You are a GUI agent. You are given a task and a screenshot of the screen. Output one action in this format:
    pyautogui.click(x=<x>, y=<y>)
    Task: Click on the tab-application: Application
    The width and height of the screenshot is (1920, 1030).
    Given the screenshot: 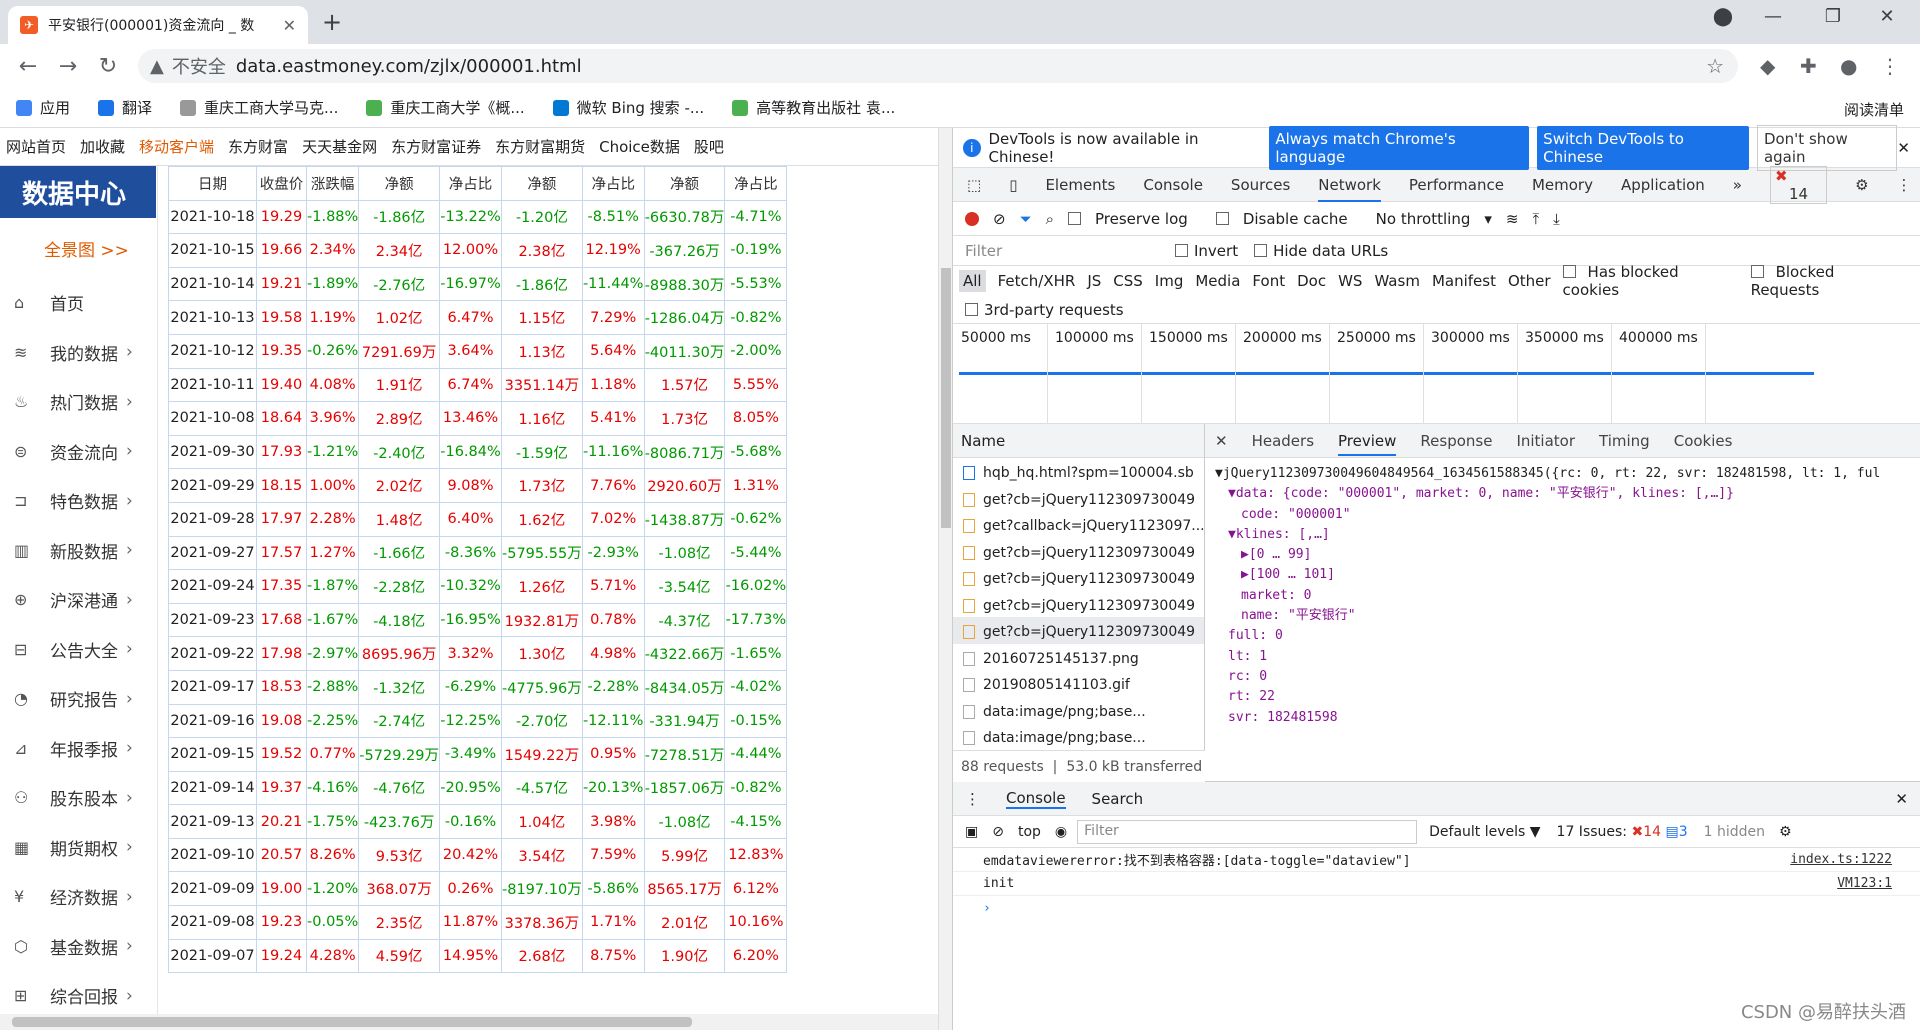 What is the action you would take?
    pyautogui.click(x=1663, y=185)
    